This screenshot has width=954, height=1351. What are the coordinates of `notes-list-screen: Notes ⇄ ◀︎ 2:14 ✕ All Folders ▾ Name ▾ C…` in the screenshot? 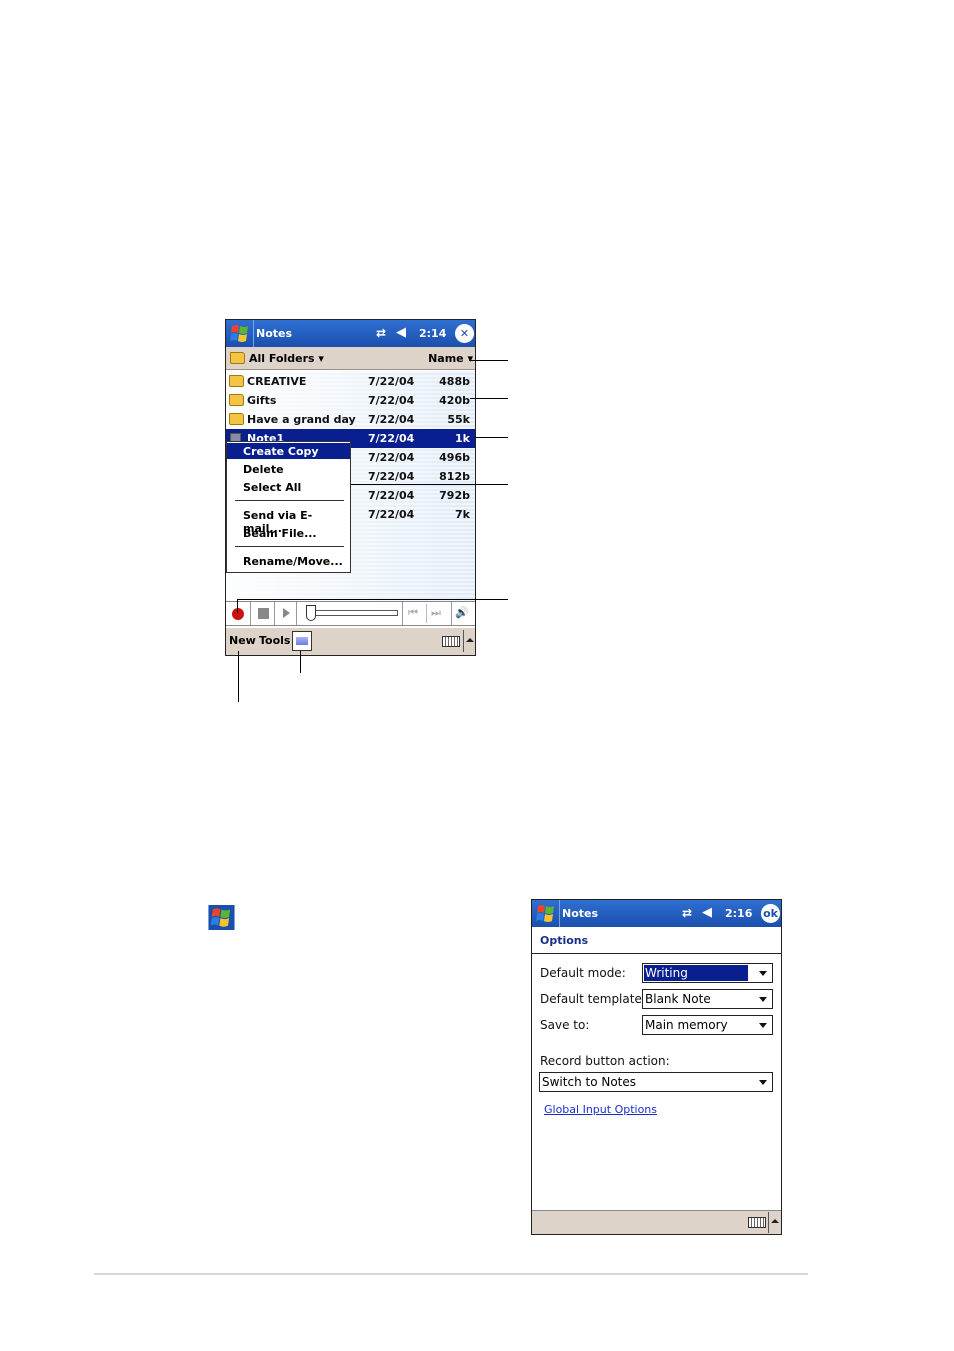 It's located at (350, 487).